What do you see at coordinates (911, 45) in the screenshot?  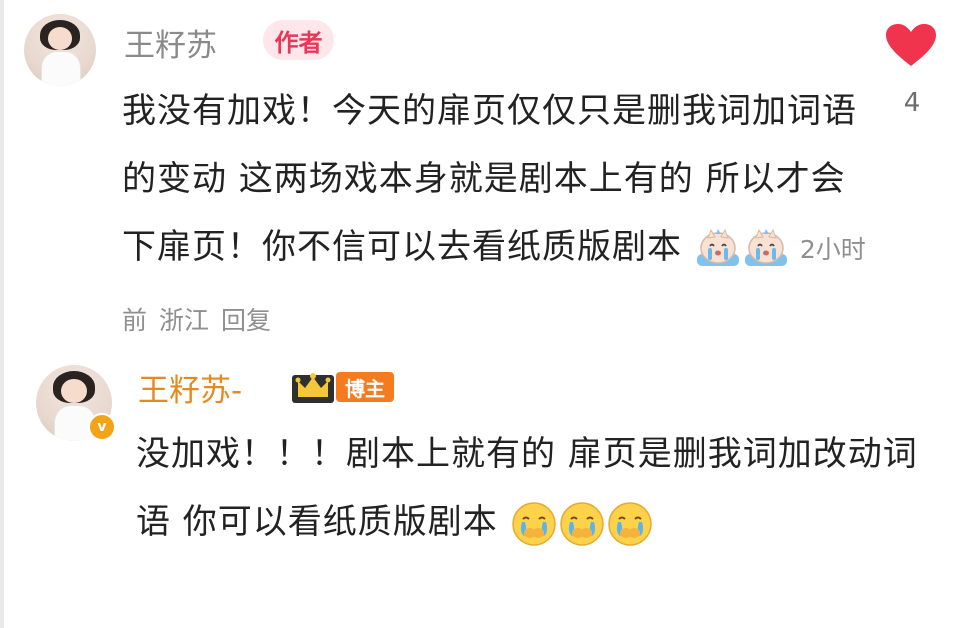 I see `heart-like-icon` at bounding box center [911, 45].